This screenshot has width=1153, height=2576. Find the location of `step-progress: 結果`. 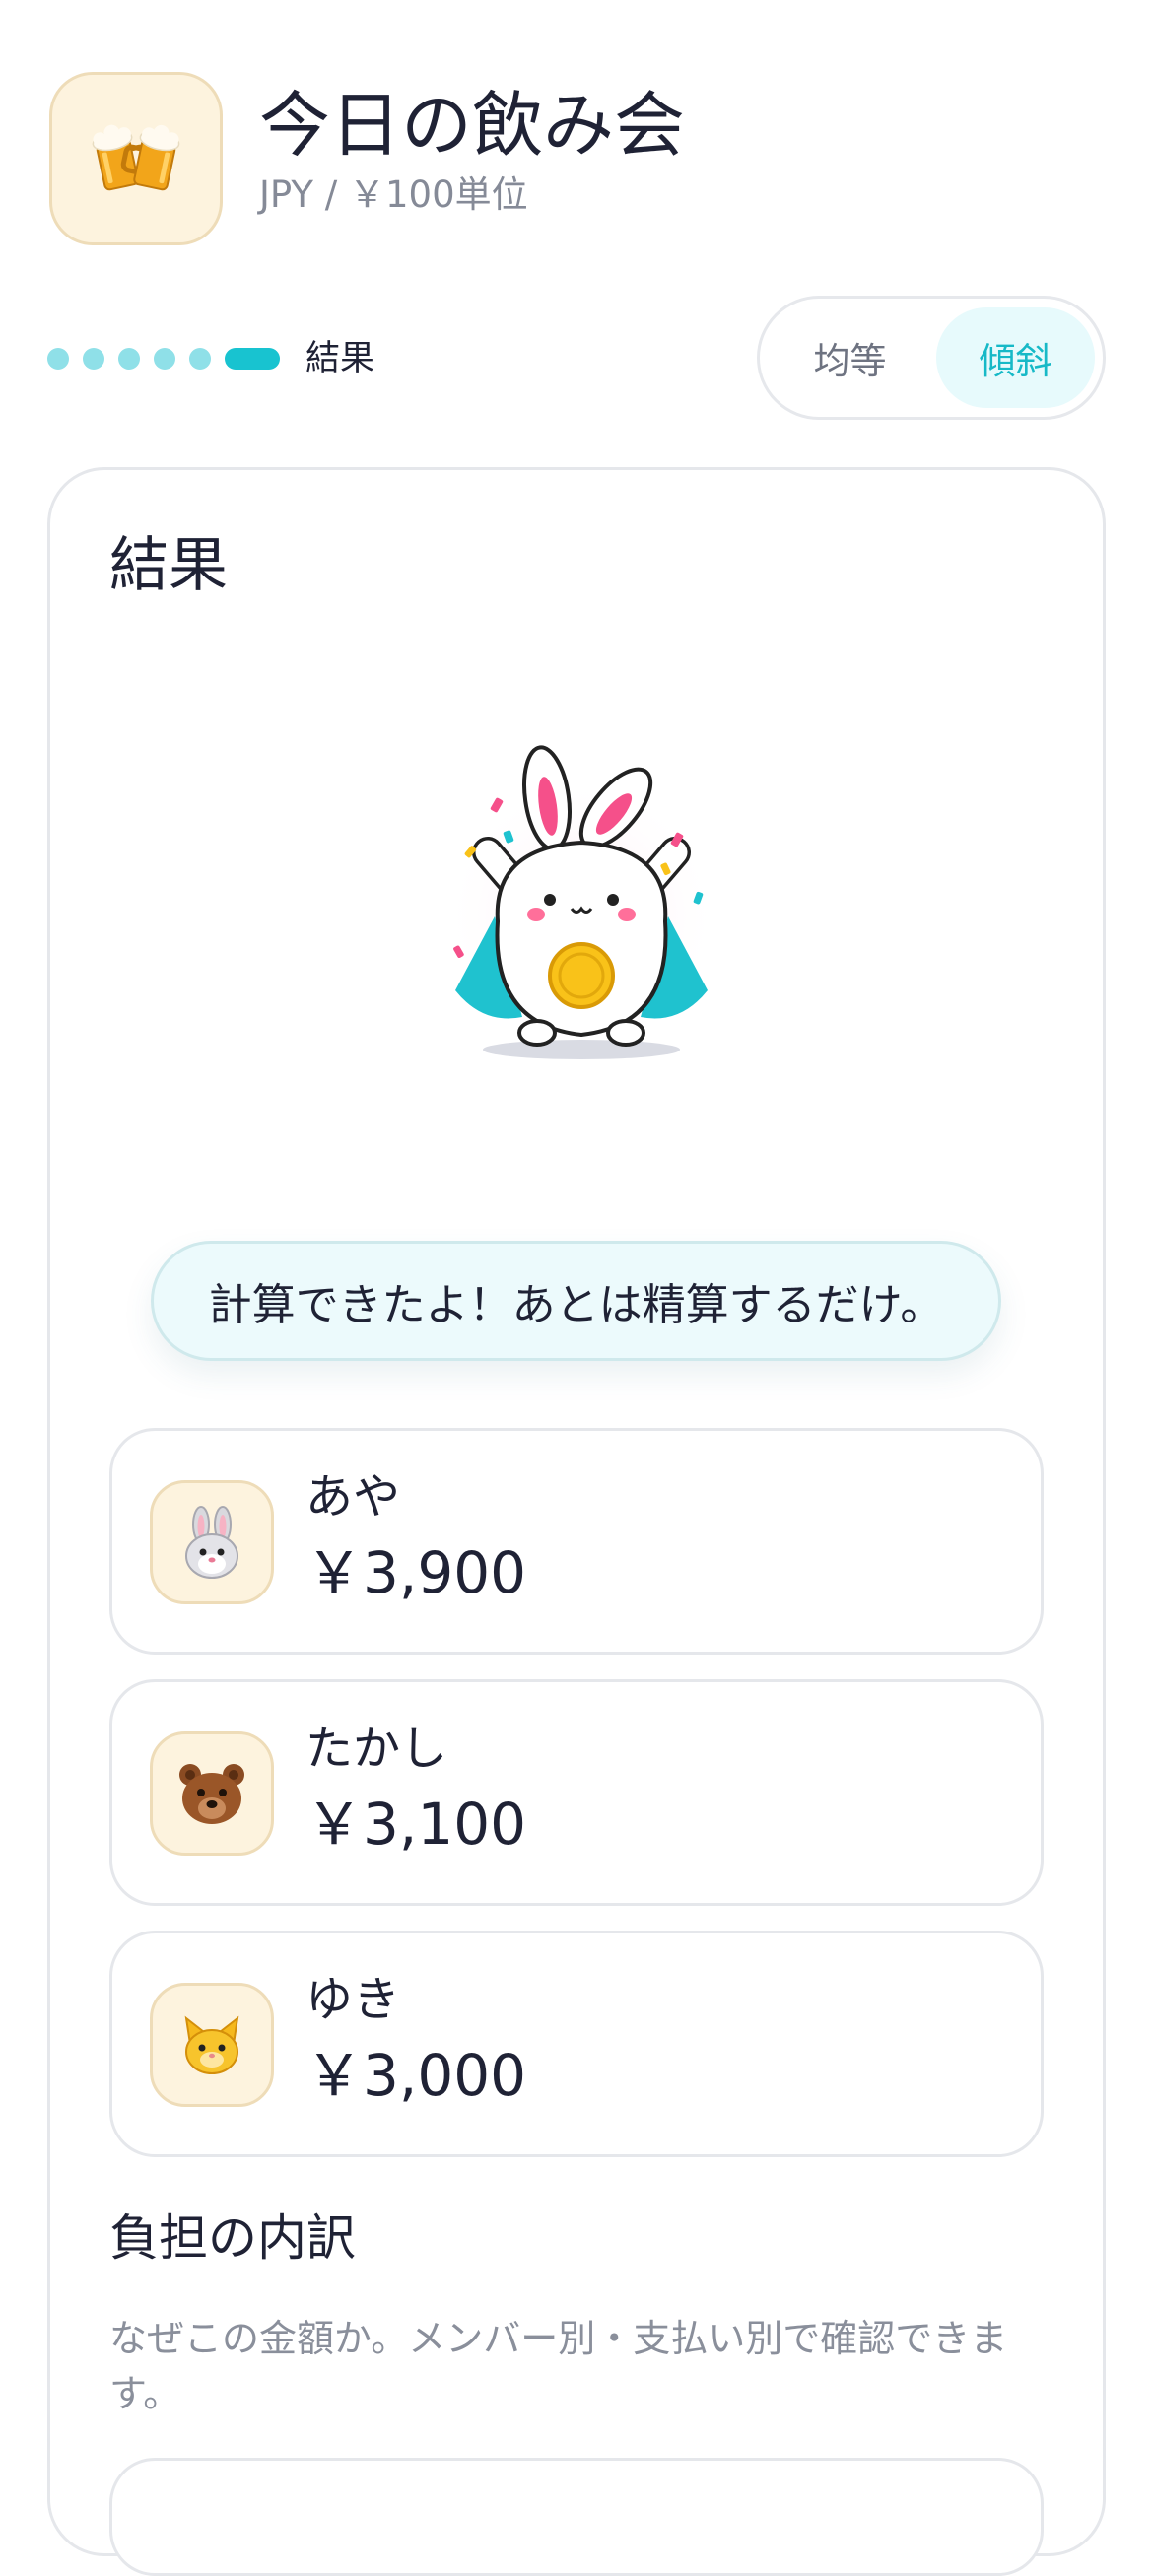

step-progress: 結果 is located at coordinates (211, 358).